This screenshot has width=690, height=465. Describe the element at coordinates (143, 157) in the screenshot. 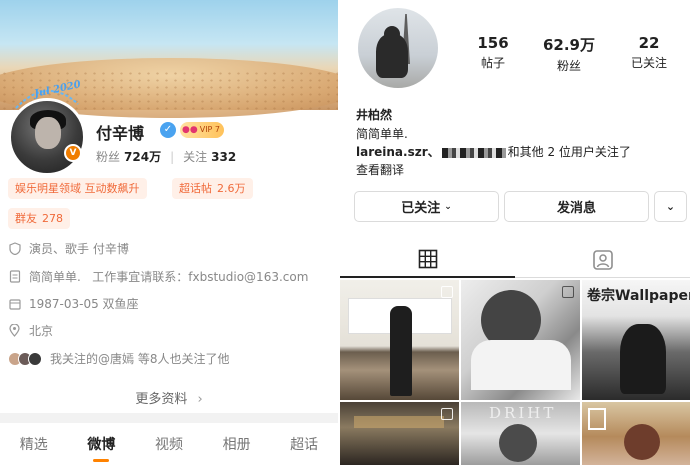

I see `followers-count: 724万` at that location.